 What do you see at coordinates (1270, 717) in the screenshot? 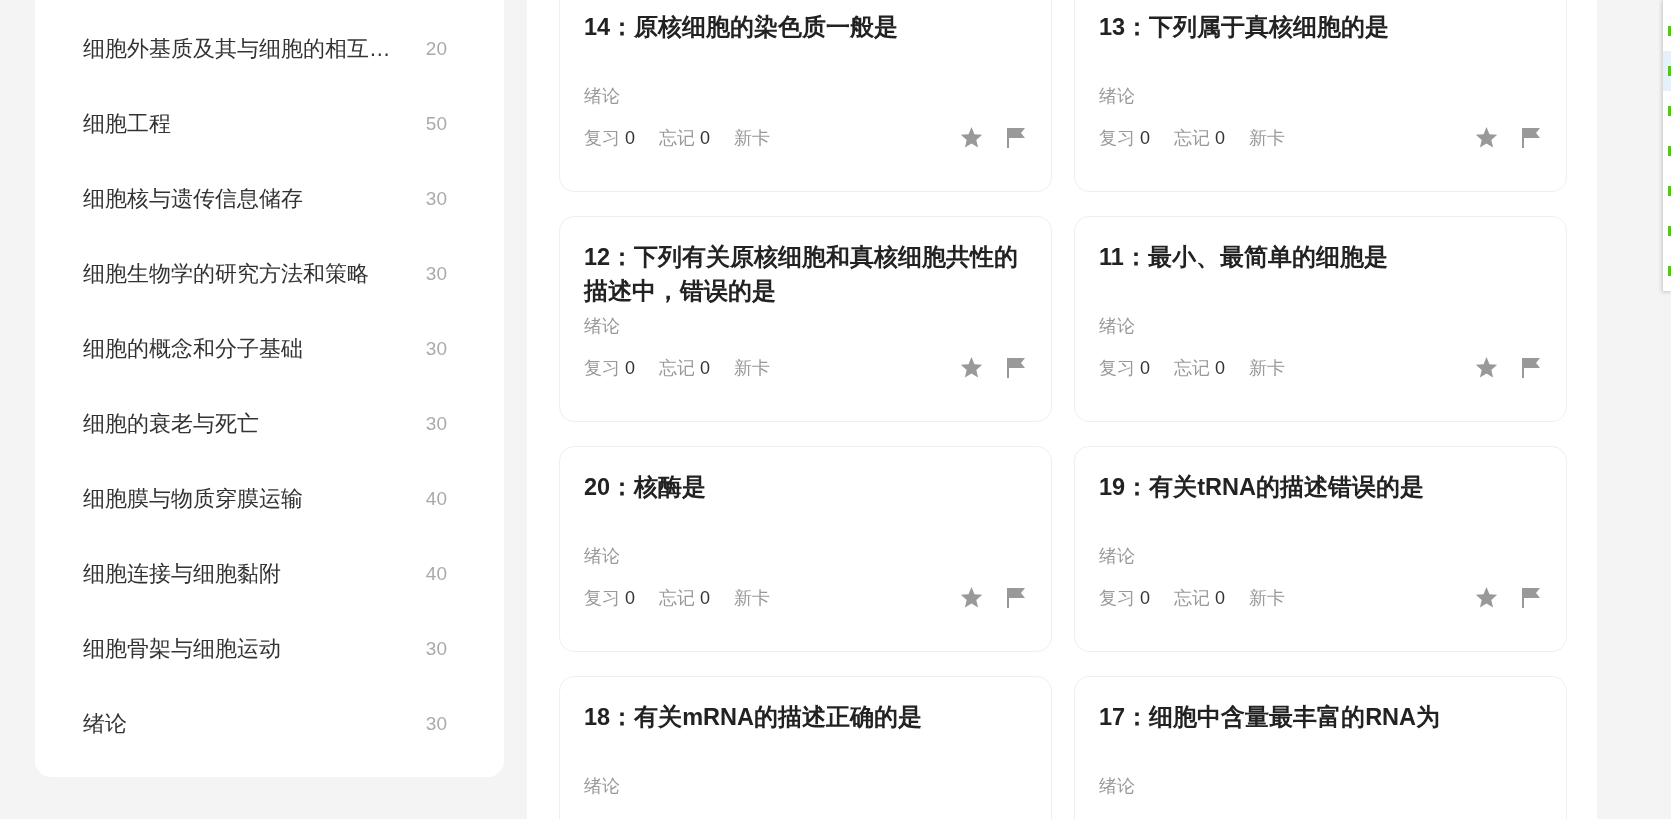
I see `question-title: 17：细胞中含量最丰富的RNA为` at bounding box center [1270, 717].